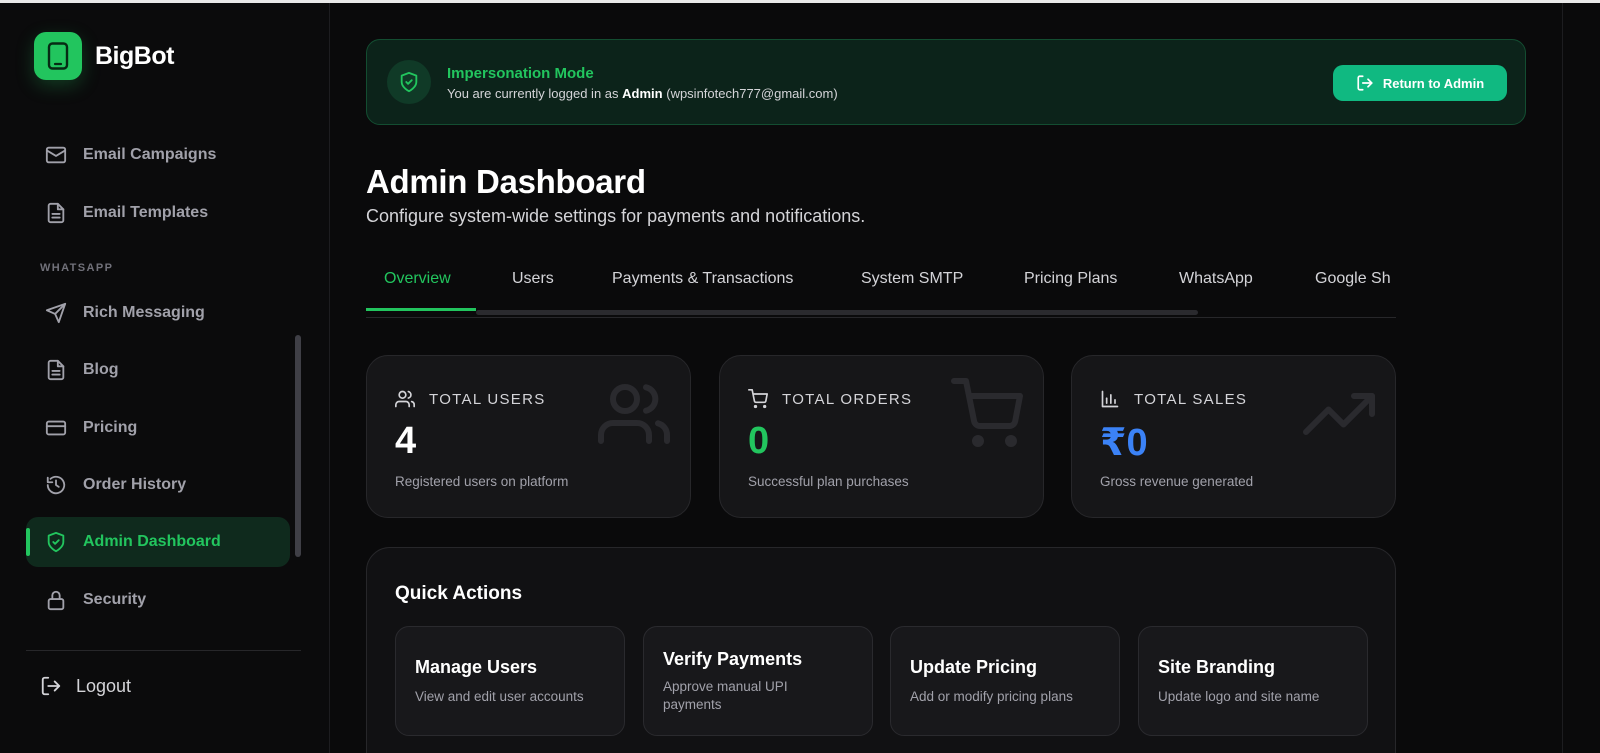 The image size is (1600, 753). Describe the element at coordinates (110, 427) in the screenshot. I see `sidebar-item-label: Pricing` at that location.